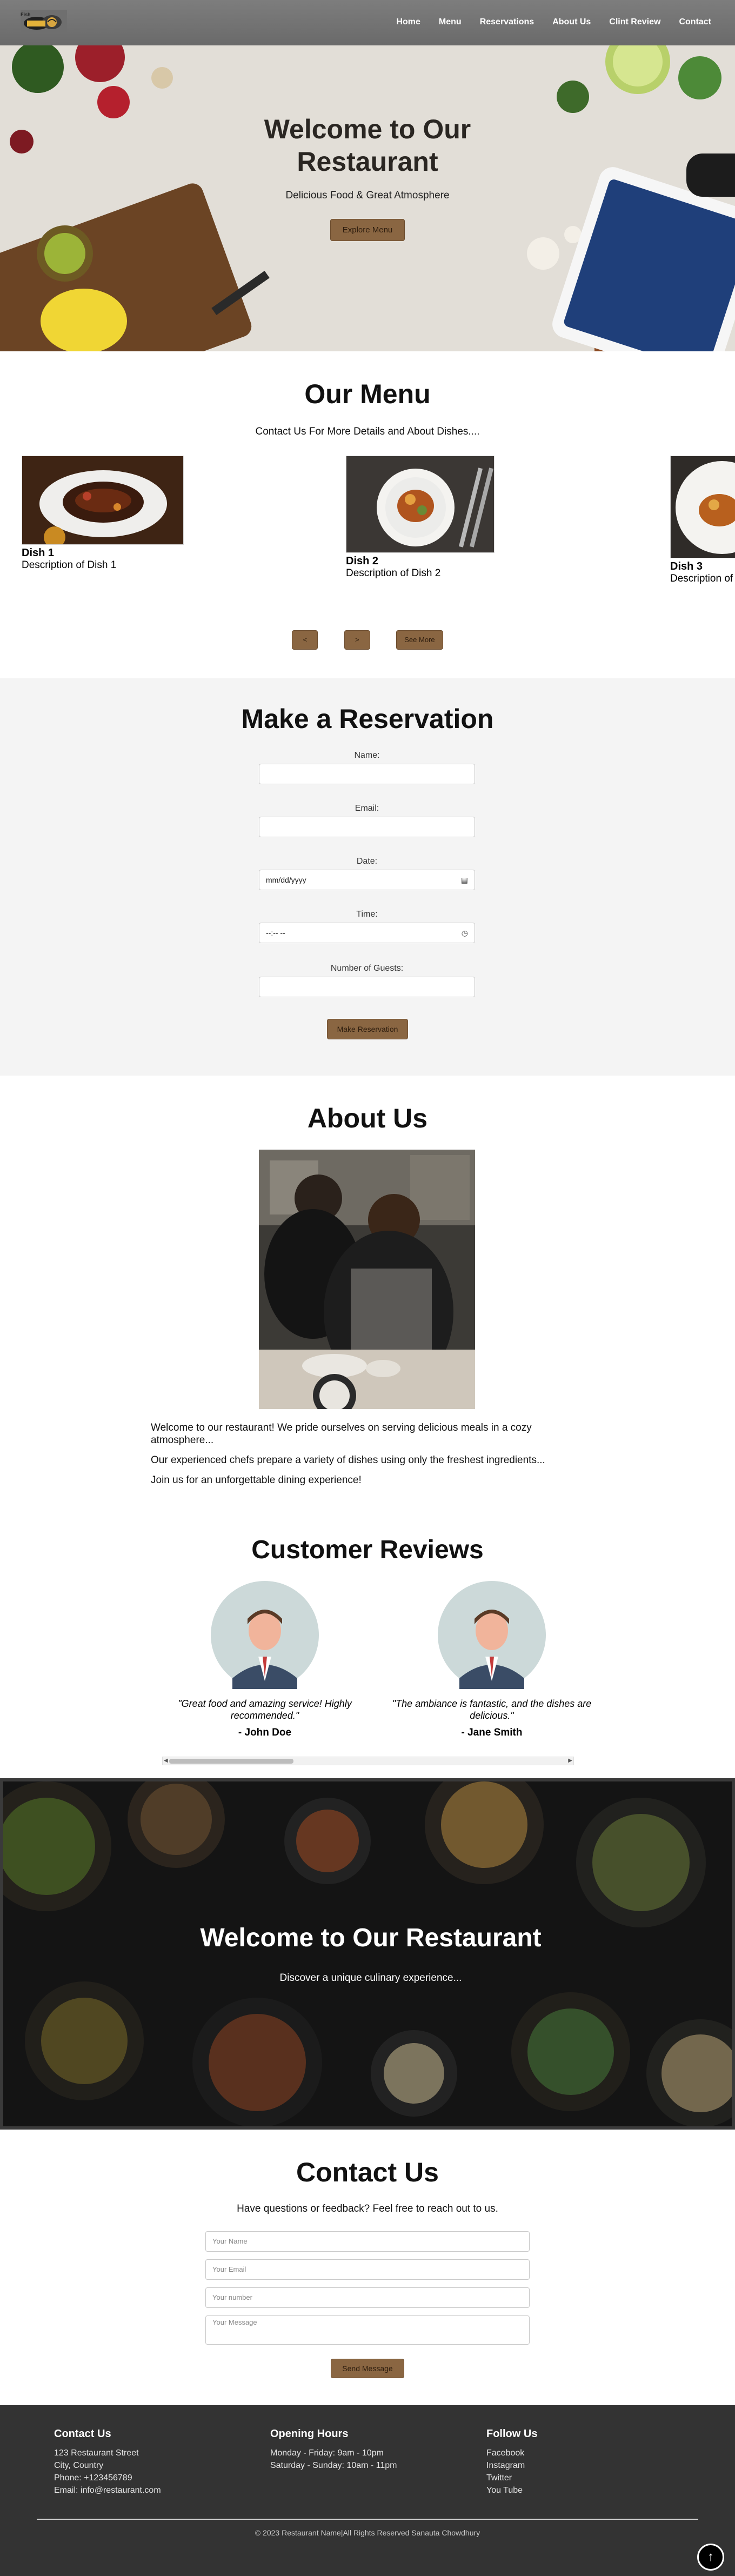 This screenshot has width=735, height=2576. Describe the element at coordinates (367, 987) in the screenshot. I see `guests-input` at that location.